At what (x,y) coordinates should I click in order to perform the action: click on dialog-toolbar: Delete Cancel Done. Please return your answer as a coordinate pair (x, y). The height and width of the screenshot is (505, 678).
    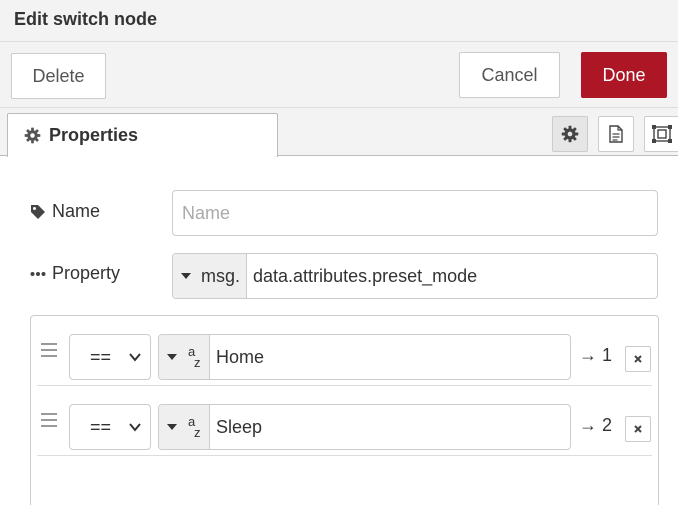
    Looking at the image, I should click on (339, 75).